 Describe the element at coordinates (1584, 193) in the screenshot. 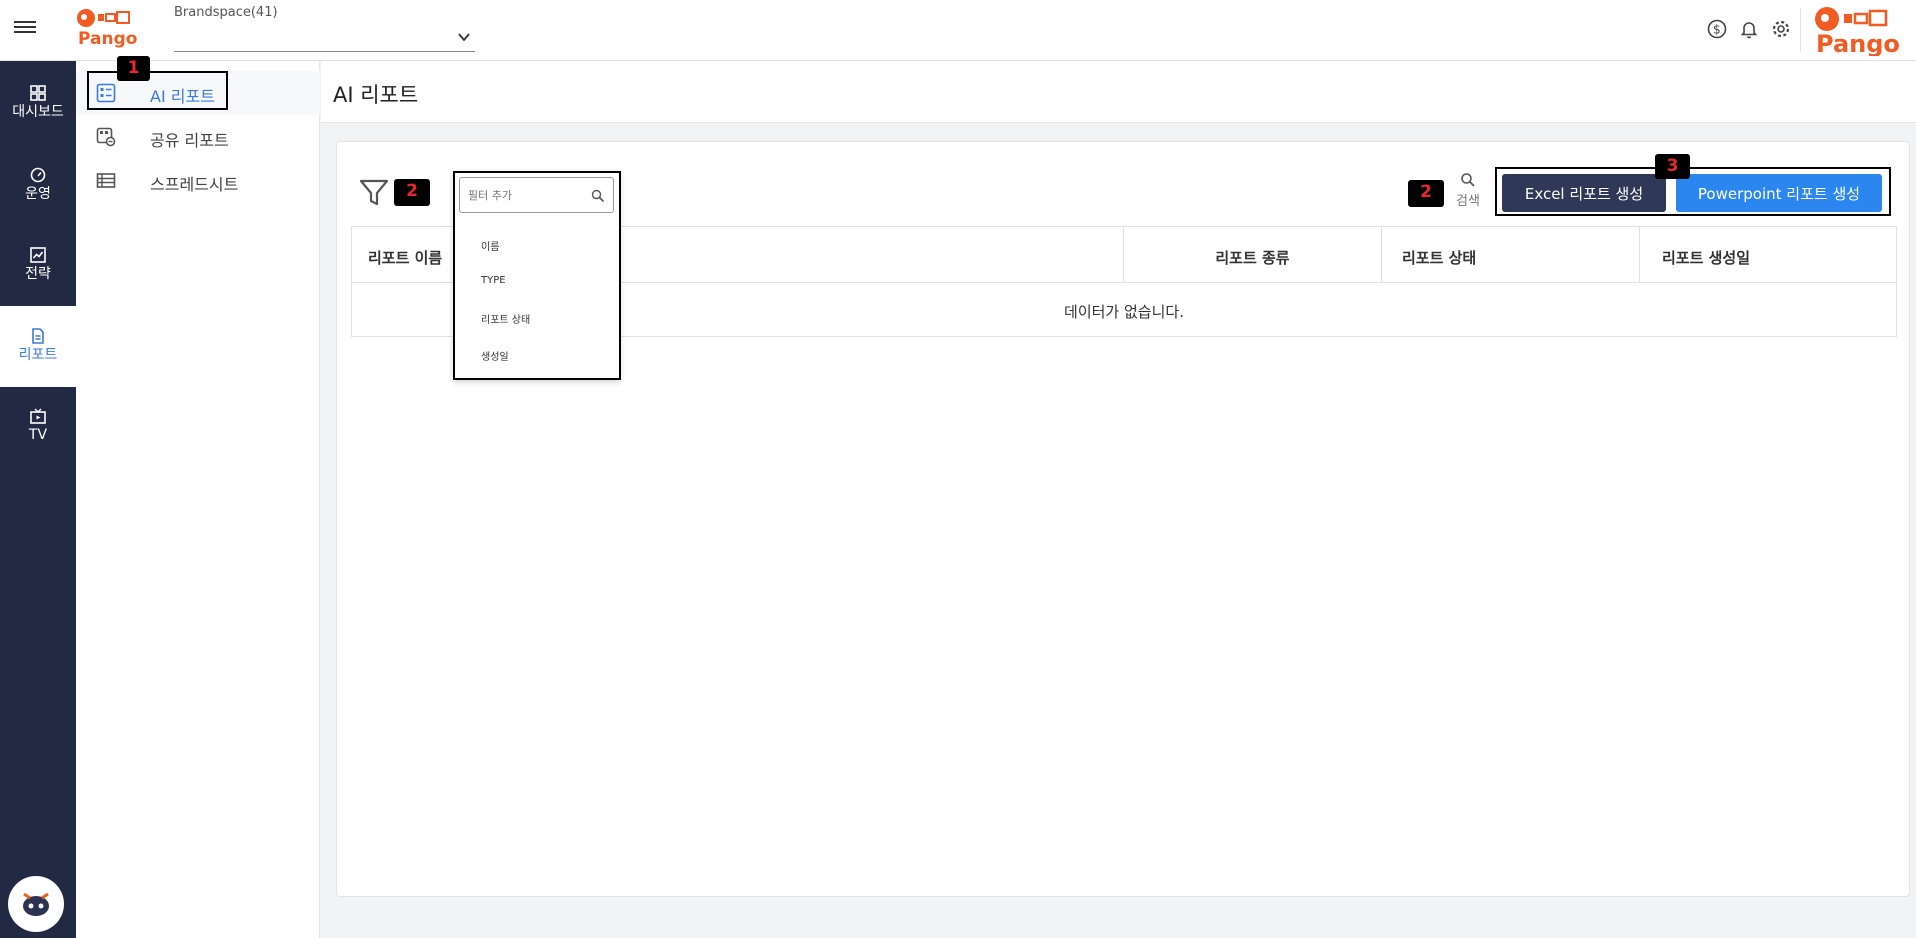

I see `excel-report-button: Excel 리포트 생성` at that location.